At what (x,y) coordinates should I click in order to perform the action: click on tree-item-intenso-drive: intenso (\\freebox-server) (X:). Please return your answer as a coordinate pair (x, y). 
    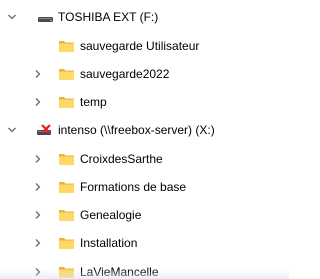
    Looking at the image, I should click on (144, 130).